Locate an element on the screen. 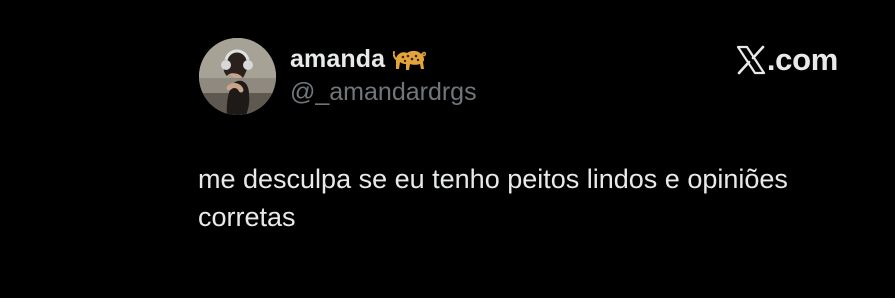 This screenshot has width=895, height=298. avatar is located at coordinates (237, 76).